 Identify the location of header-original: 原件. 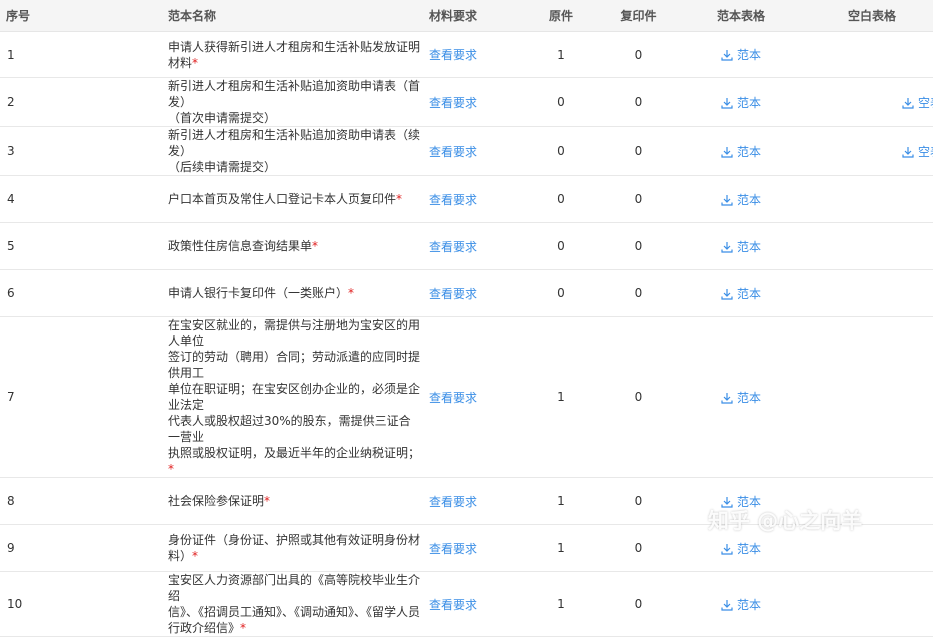
(561, 16).